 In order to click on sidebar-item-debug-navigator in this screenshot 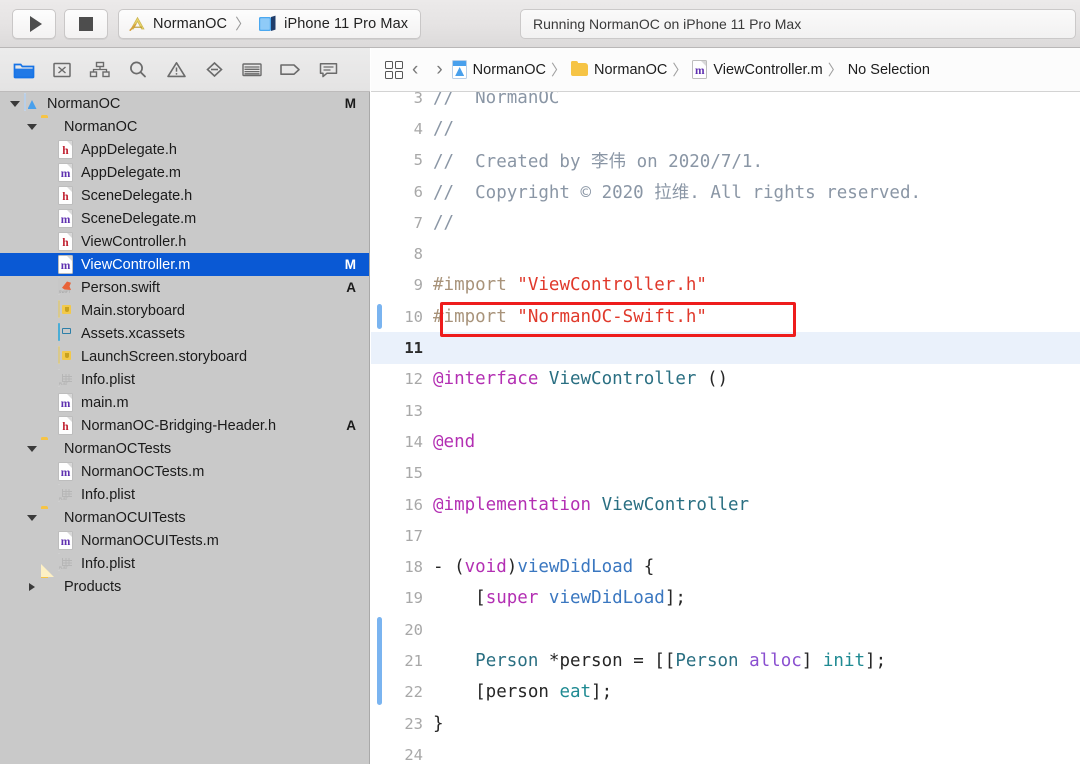, I will do `click(252, 70)`.